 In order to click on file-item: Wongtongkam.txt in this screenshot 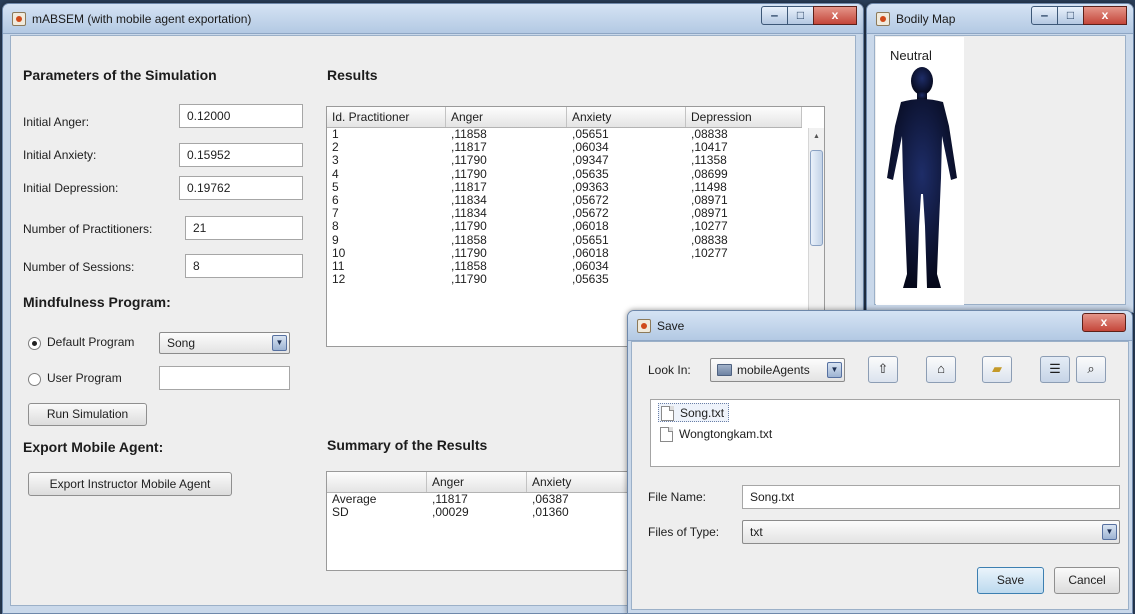, I will do `click(717, 434)`.